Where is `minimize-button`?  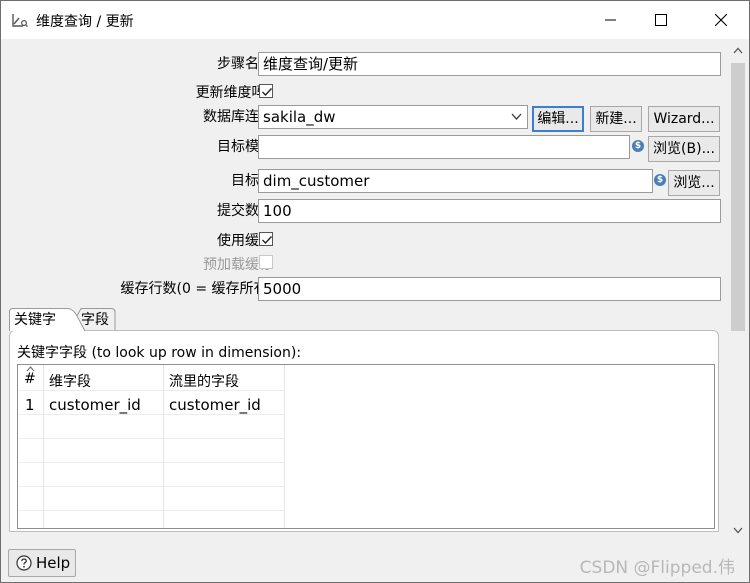
minimize-button is located at coordinates (611, 20).